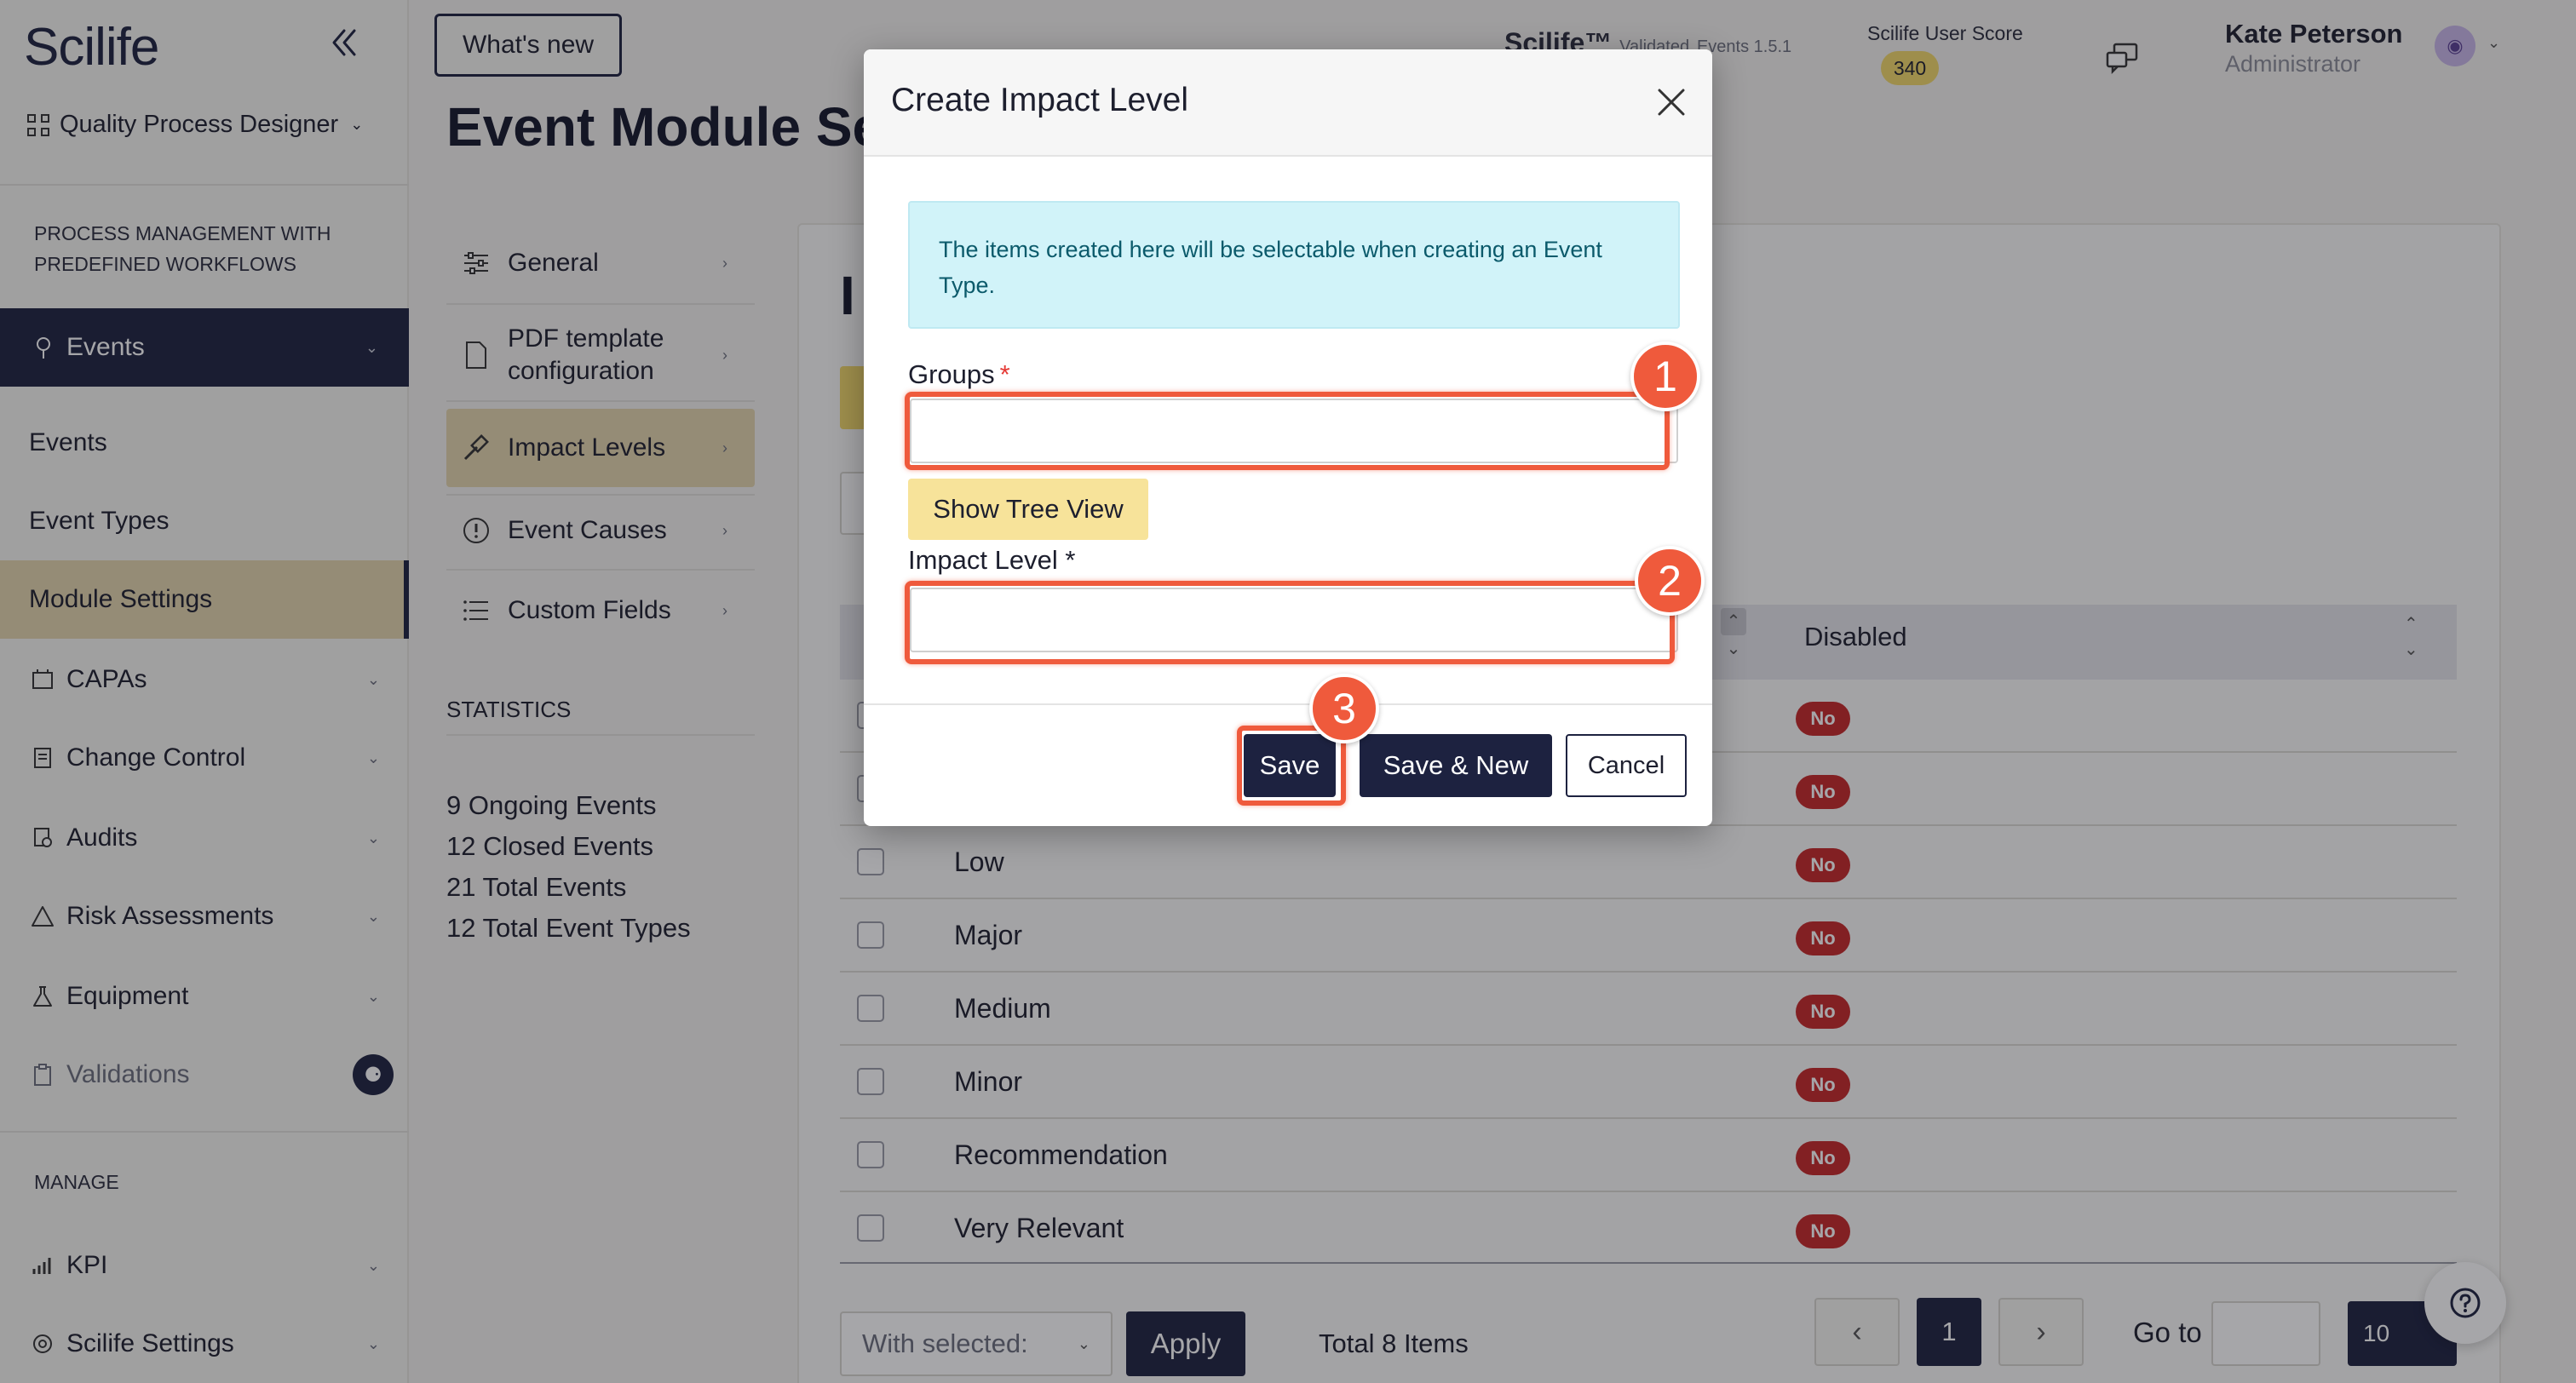  Describe the element at coordinates (1672, 102) in the screenshot. I see `close-icon` at that location.